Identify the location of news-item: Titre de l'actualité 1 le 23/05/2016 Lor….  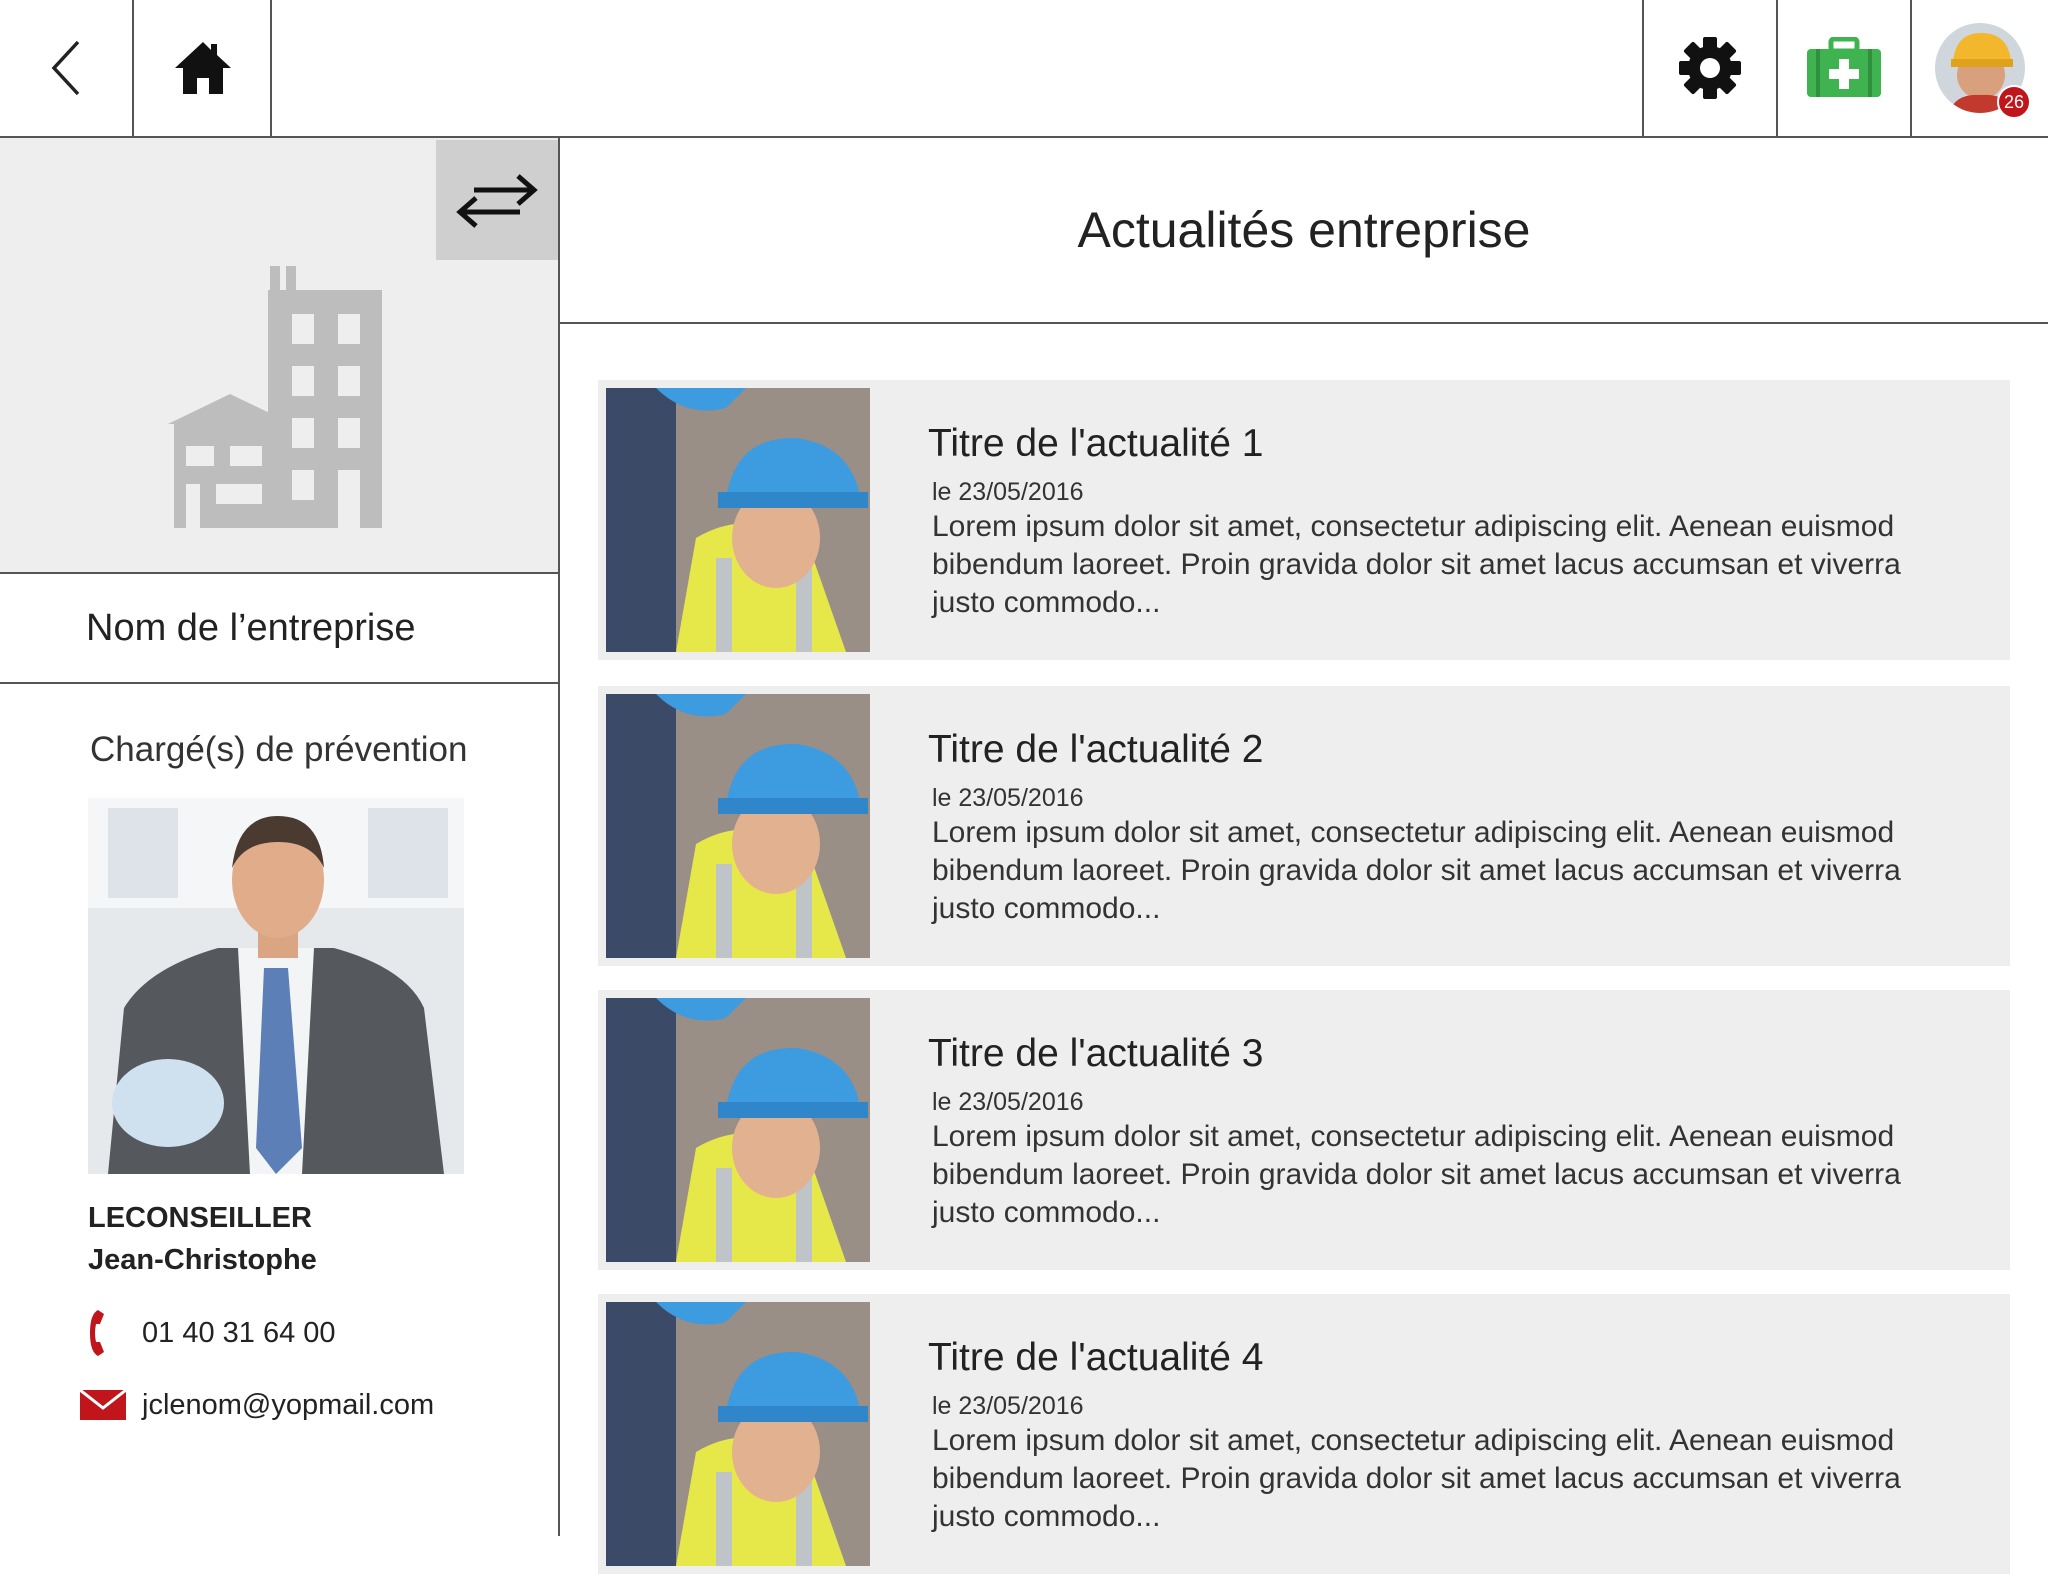
(1304, 520).